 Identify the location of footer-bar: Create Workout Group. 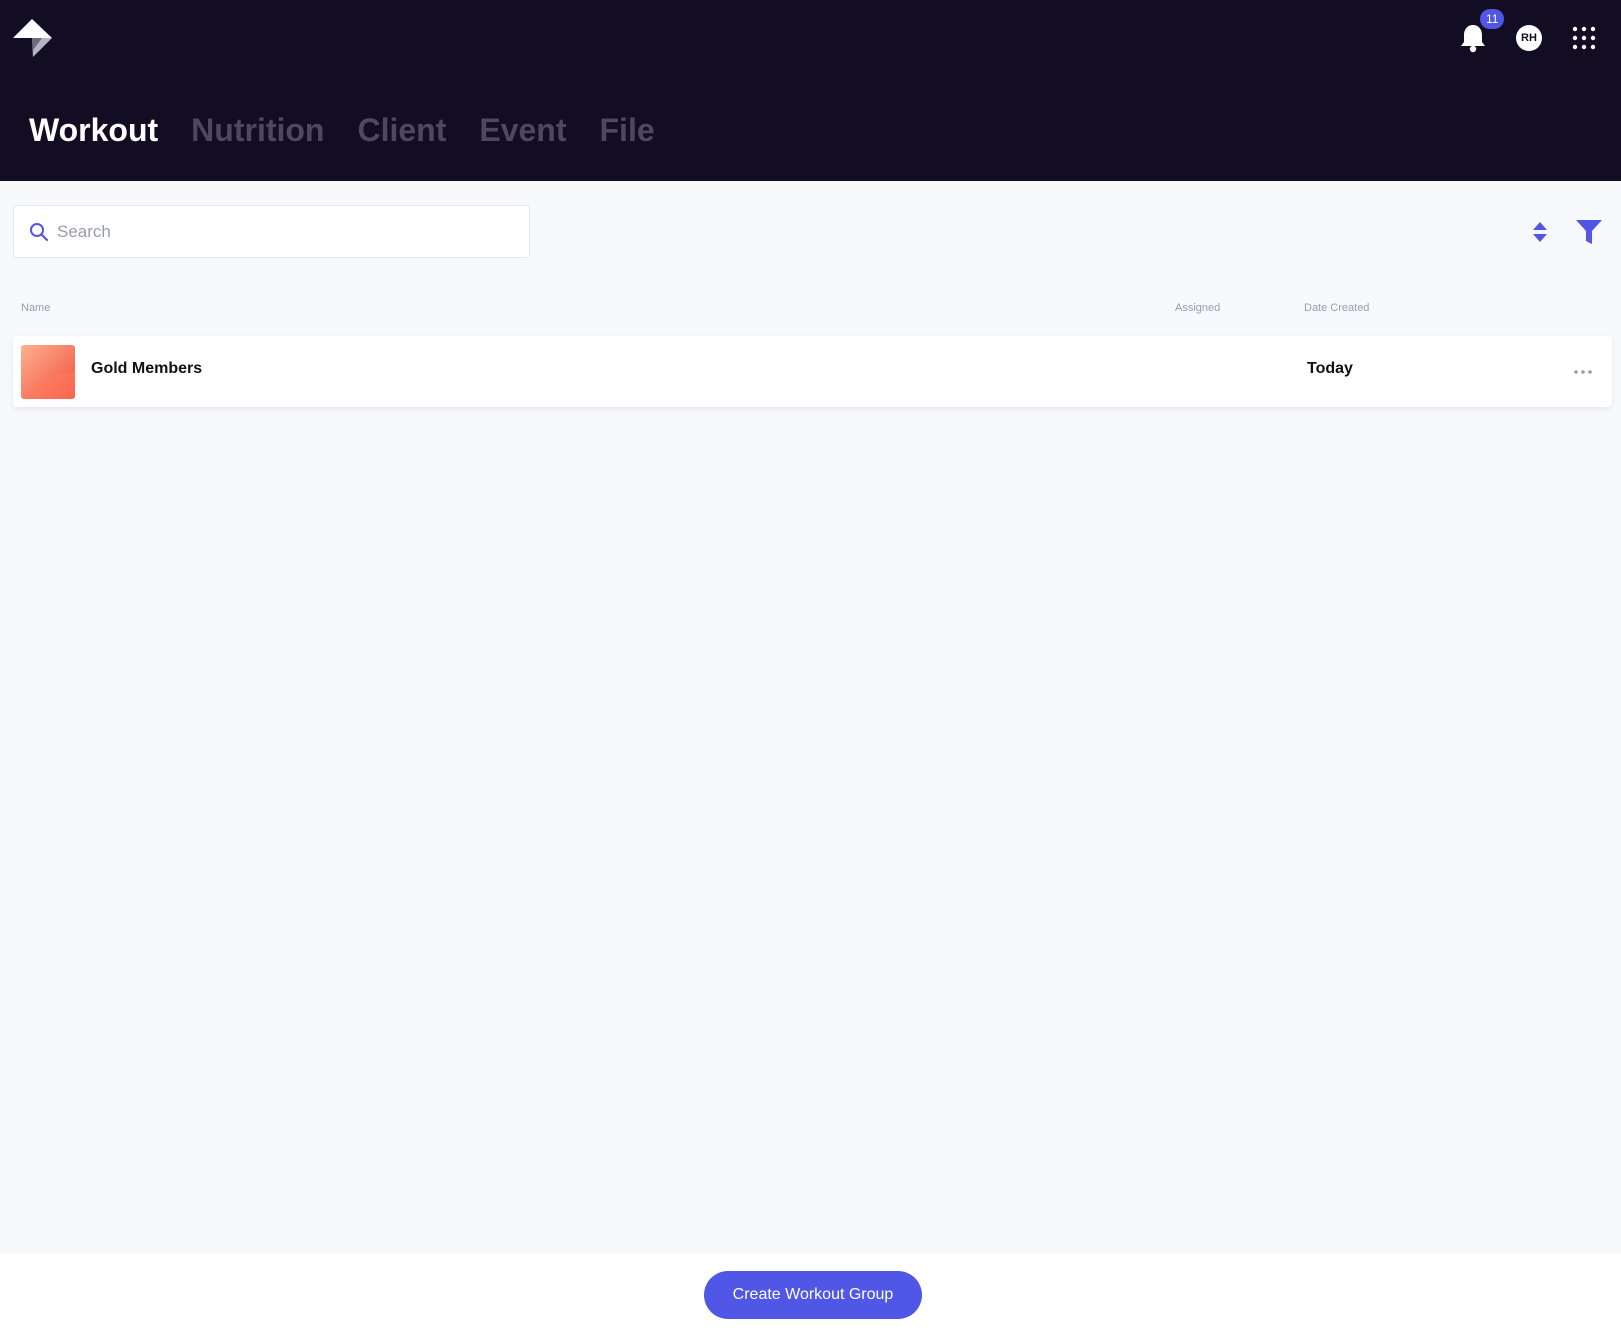
(810, 1294).